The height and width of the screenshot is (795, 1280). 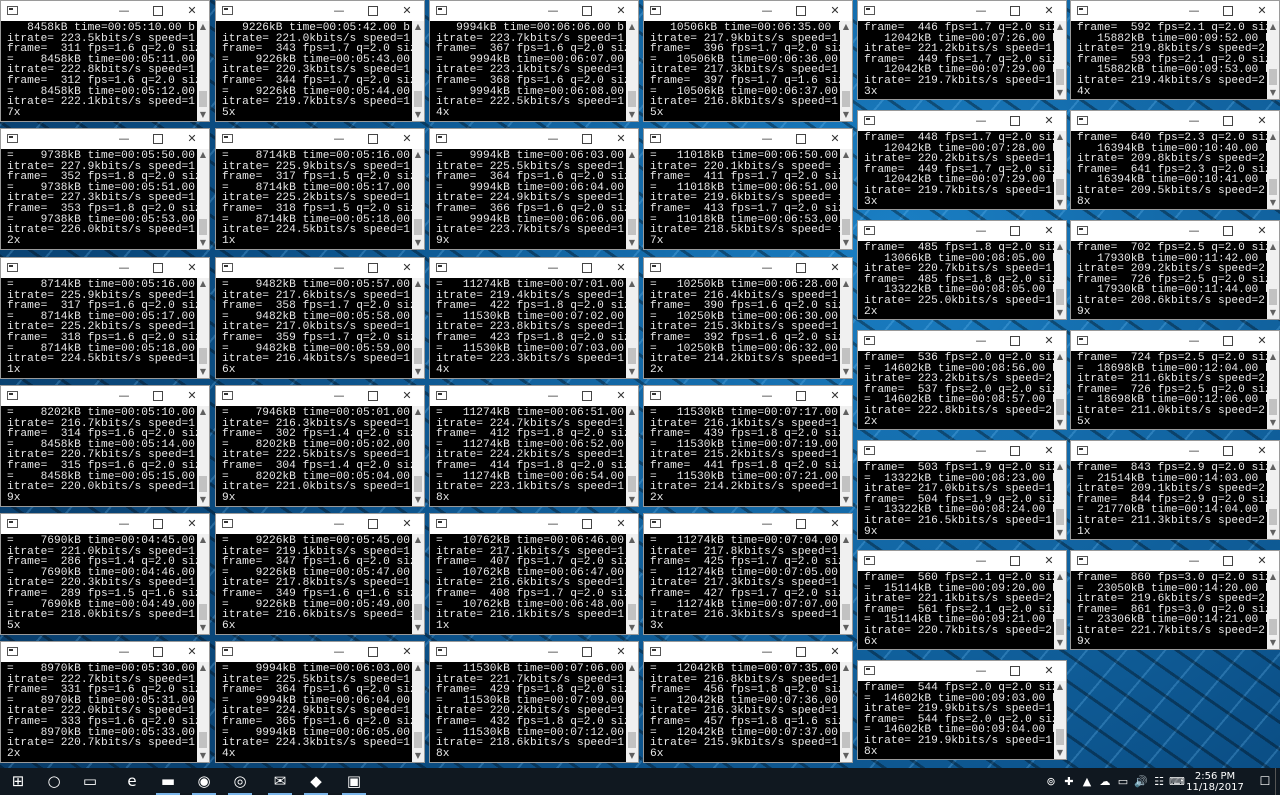 I want to click on search-button: ○, so click(x=54, y=781).